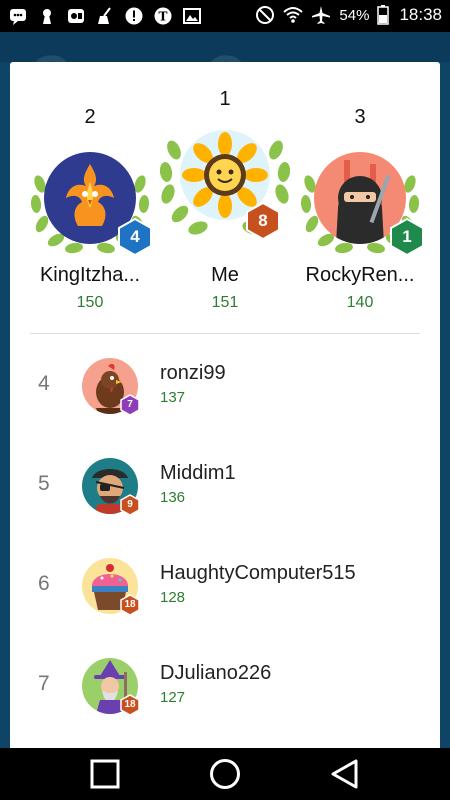  I want to click on battery-percent: 54%, so click(354, 15).